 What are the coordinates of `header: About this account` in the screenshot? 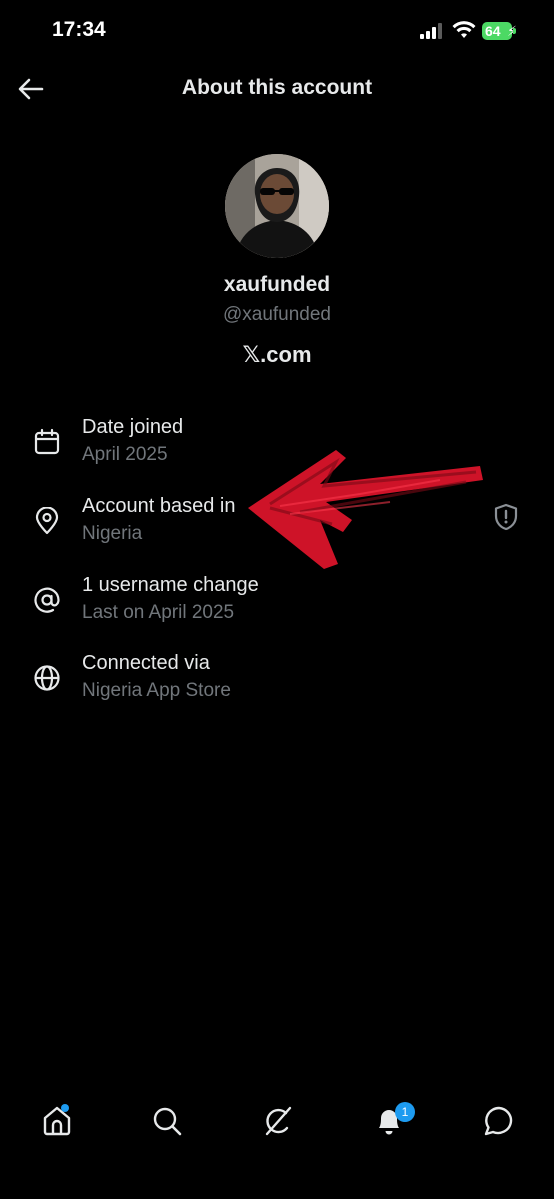 It's located at (277, 90).